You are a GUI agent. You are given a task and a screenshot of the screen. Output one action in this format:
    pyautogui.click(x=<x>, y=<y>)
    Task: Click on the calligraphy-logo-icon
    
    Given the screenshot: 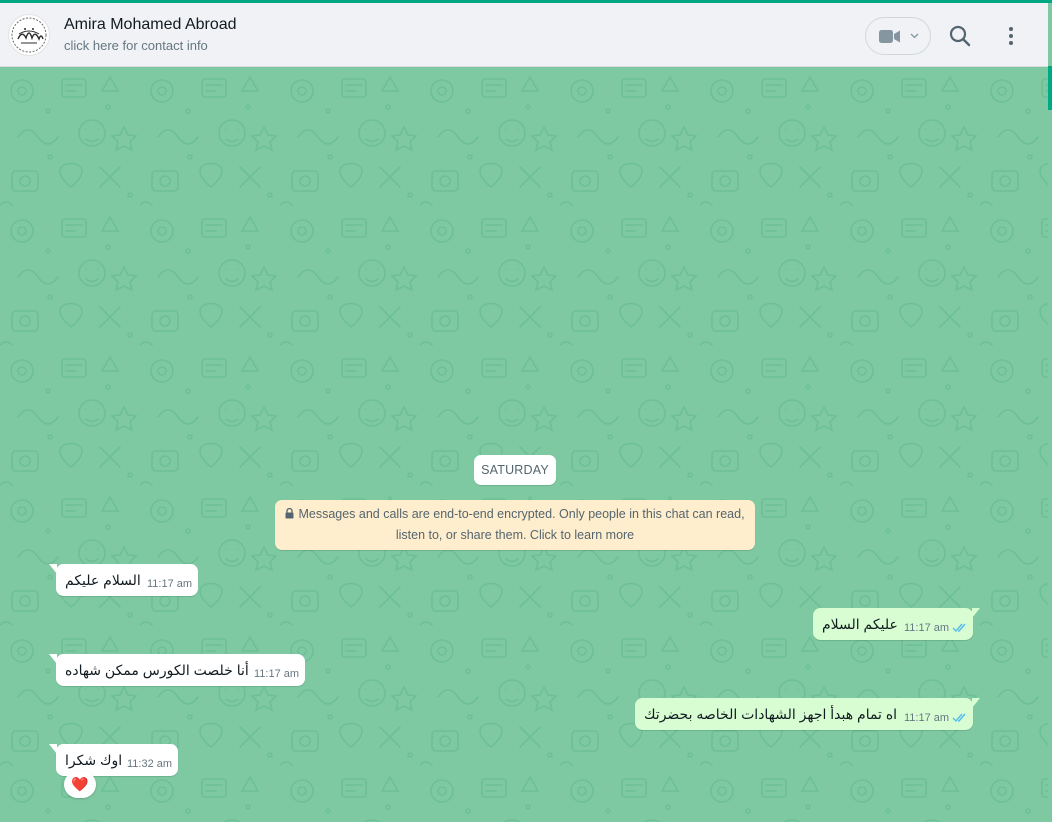 What is the action you would take?
    pyautogui.click(x=29, y=35)
    